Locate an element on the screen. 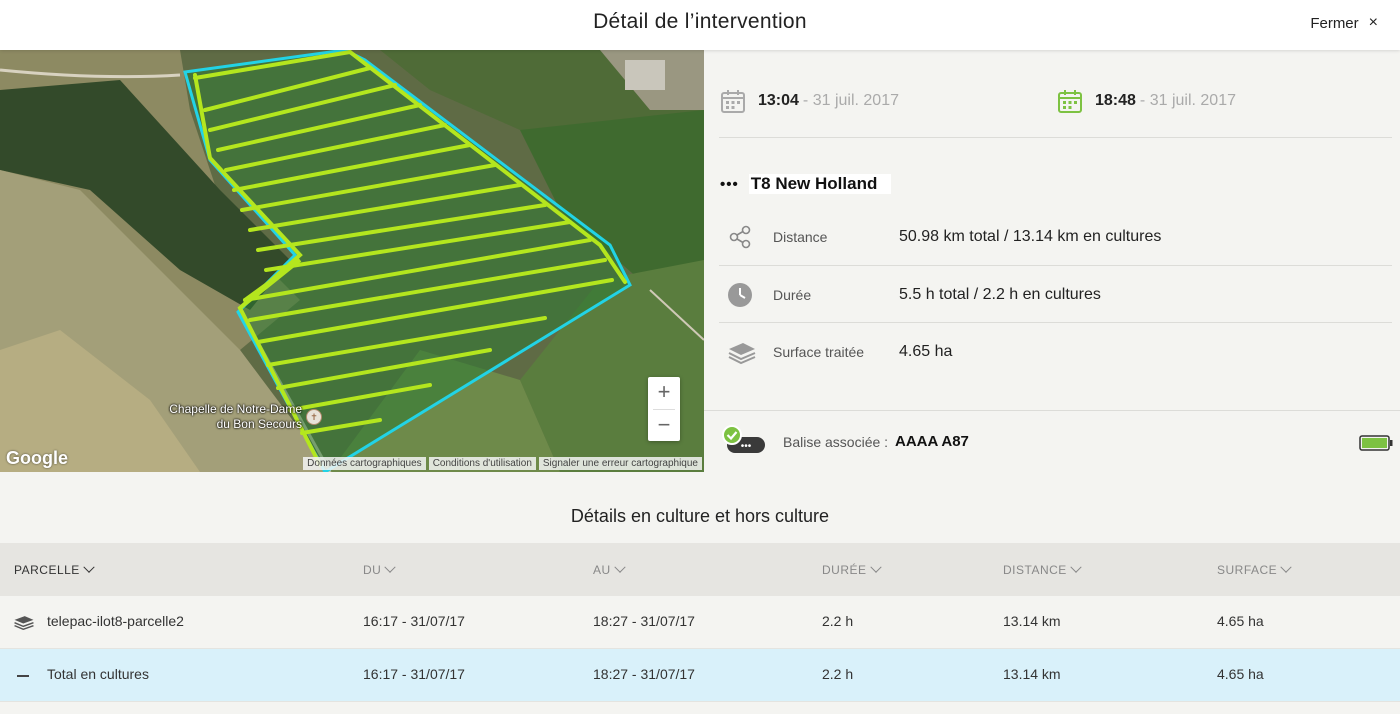 The width and height of the screenshot is (1400, 714). clock-icon is located at coordinates (740, 294).